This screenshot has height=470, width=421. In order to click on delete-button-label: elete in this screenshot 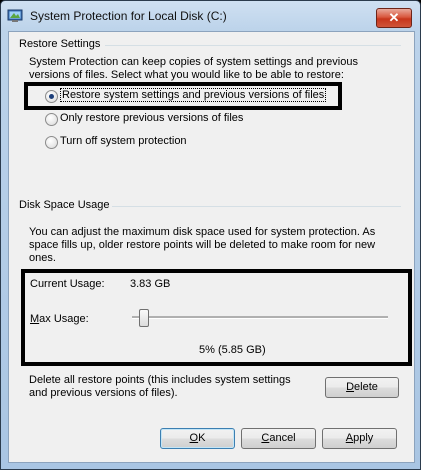, I will do `click(366, 387)`.